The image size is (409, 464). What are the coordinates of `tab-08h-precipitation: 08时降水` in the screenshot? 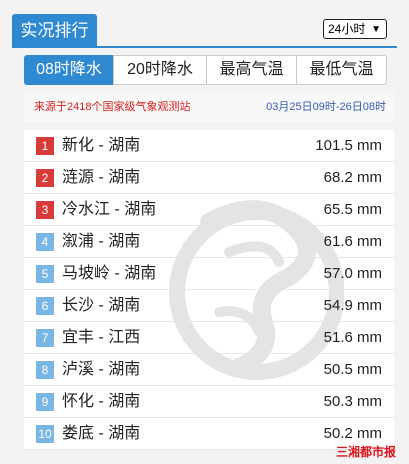 It's located at (69, 70).